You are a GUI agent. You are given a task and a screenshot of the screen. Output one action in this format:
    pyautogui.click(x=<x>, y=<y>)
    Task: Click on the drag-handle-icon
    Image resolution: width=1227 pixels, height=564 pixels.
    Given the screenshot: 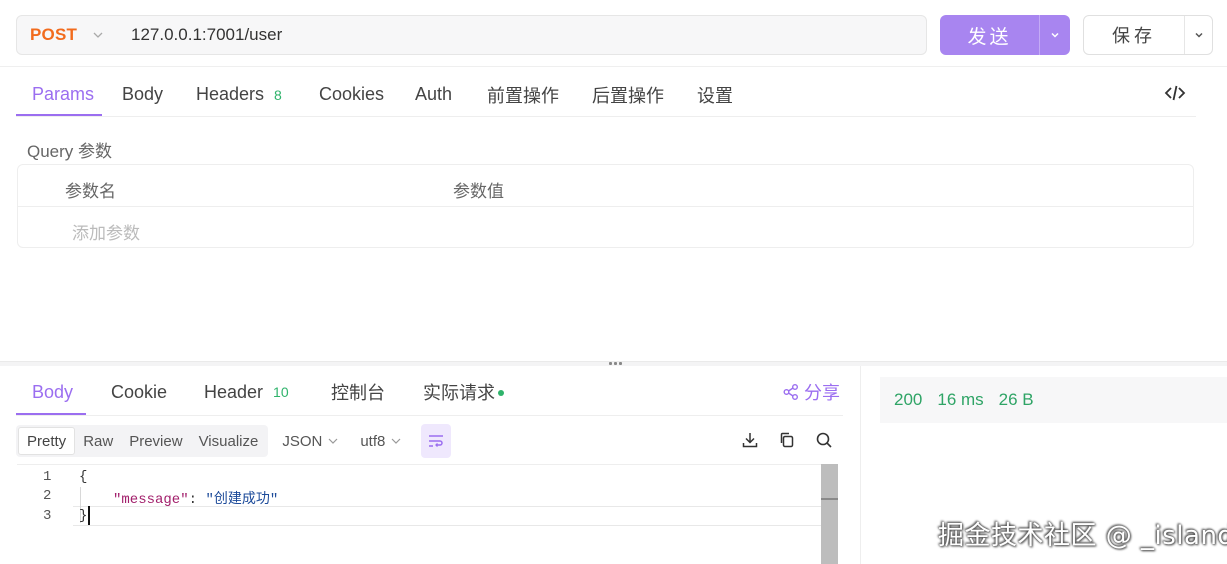 What is the action you would take?
    pyautogui.click(x=615, y=363)
    